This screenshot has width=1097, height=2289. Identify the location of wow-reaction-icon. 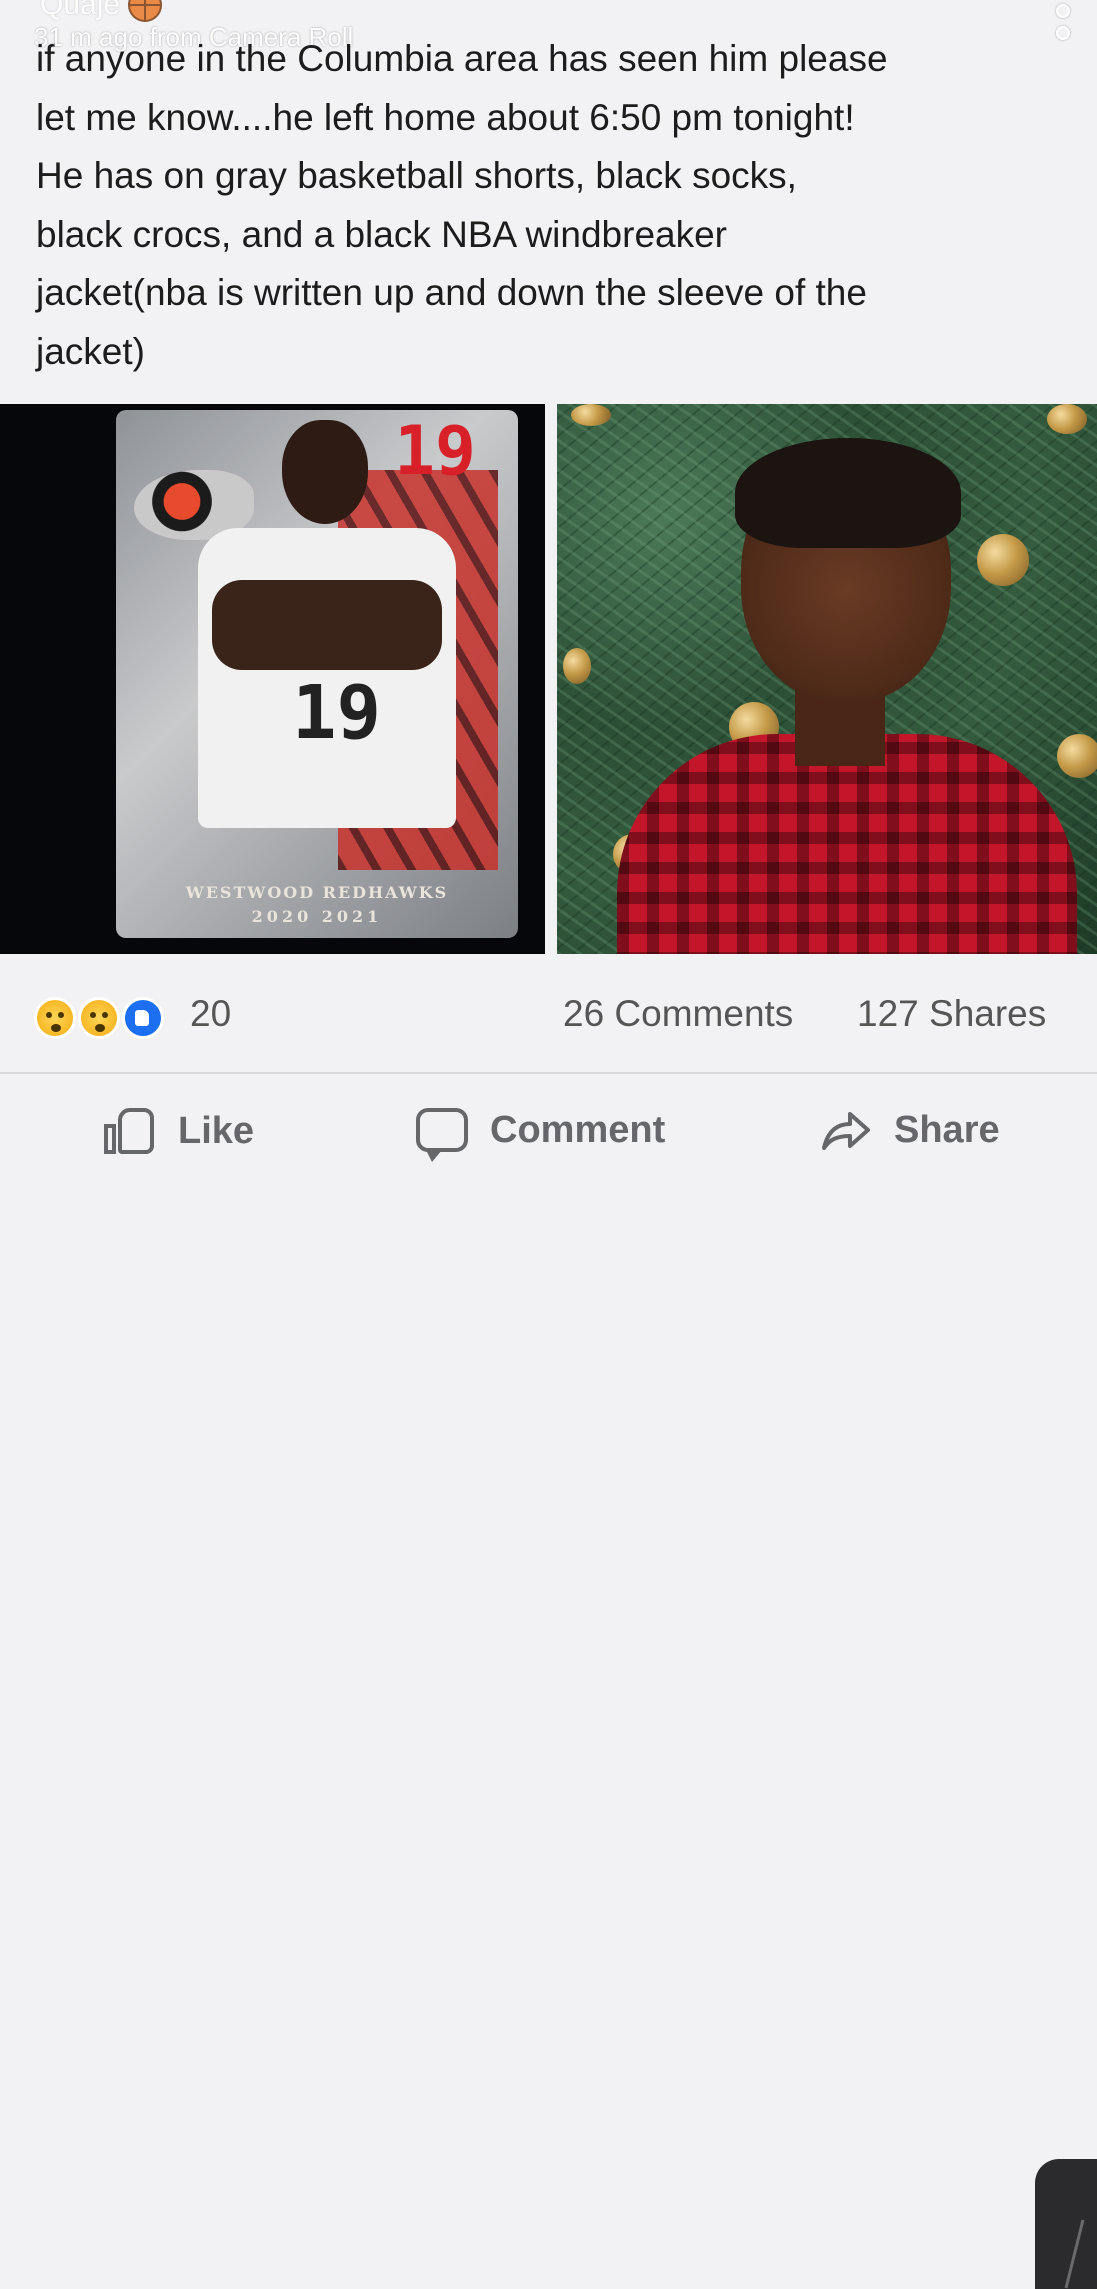
(99, 1018).